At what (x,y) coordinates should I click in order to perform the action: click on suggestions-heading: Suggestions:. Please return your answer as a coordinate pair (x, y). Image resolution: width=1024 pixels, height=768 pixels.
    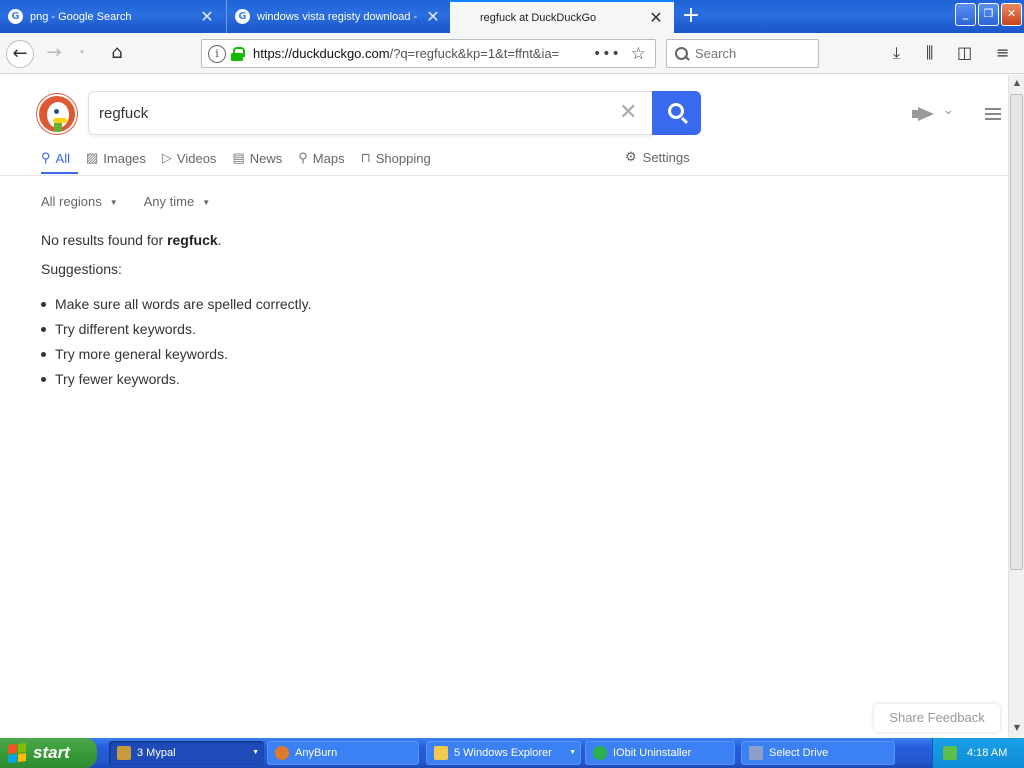
    Looking at the image, I should click on (81, 269).